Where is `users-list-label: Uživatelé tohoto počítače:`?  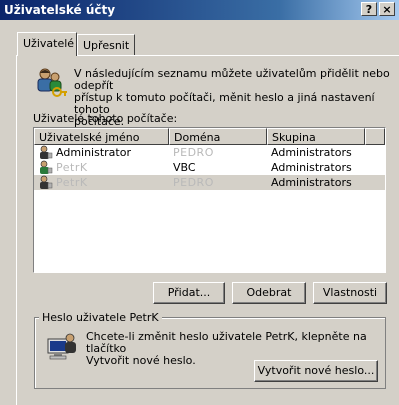
users-list-label: Uživatelé tohoto počítače: is located at coordinates (105, 118).